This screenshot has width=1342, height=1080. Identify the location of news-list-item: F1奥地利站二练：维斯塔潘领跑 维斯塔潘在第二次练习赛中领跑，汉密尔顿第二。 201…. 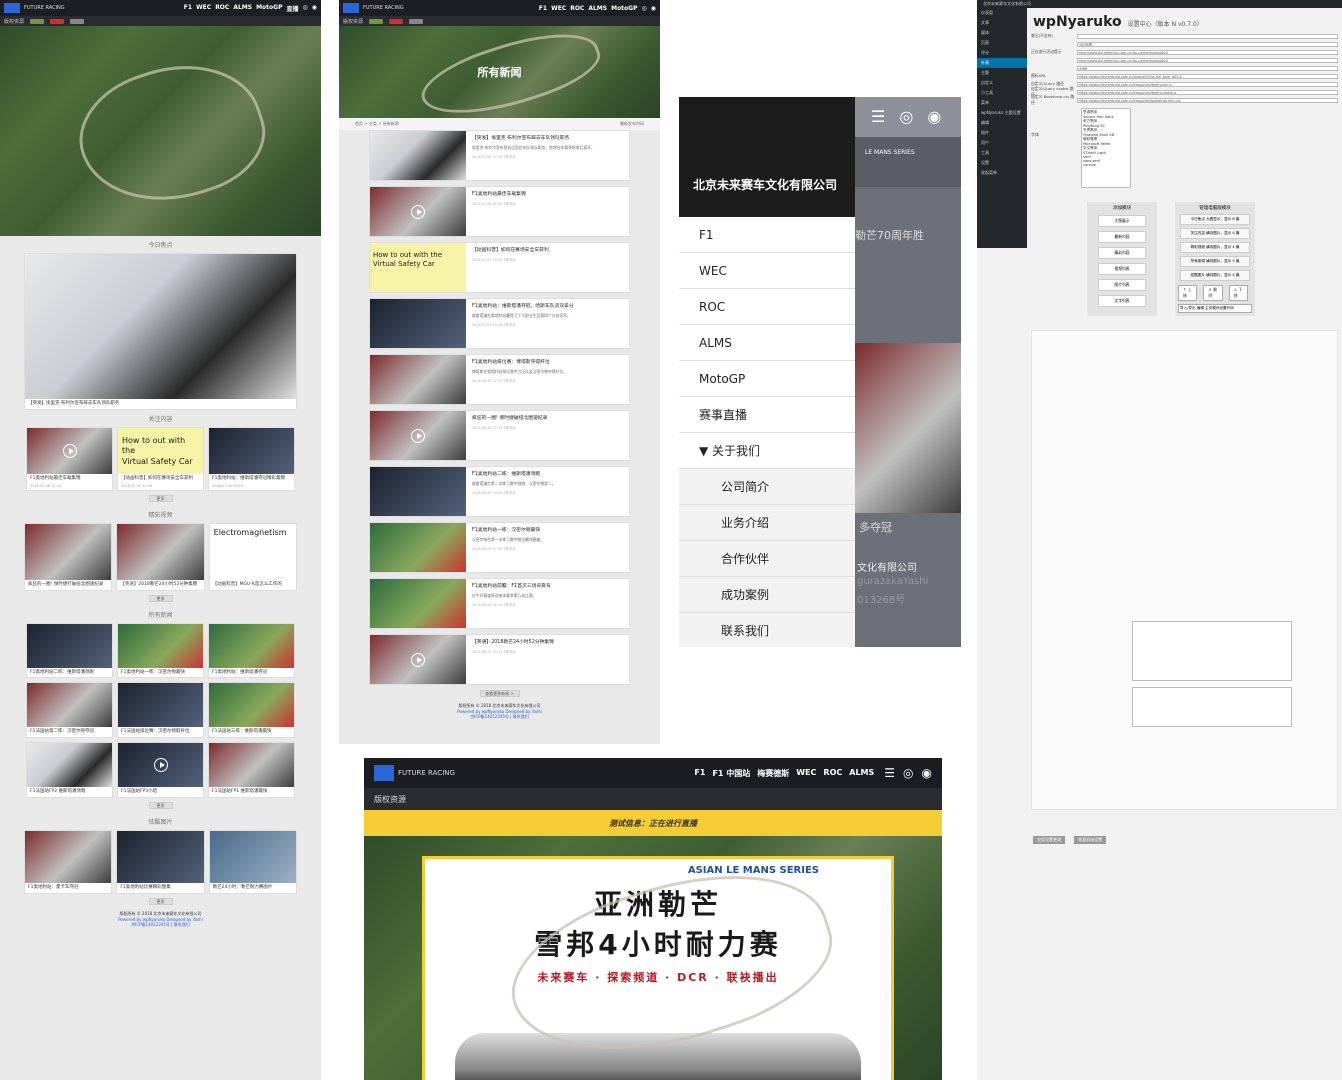
(499, 491).